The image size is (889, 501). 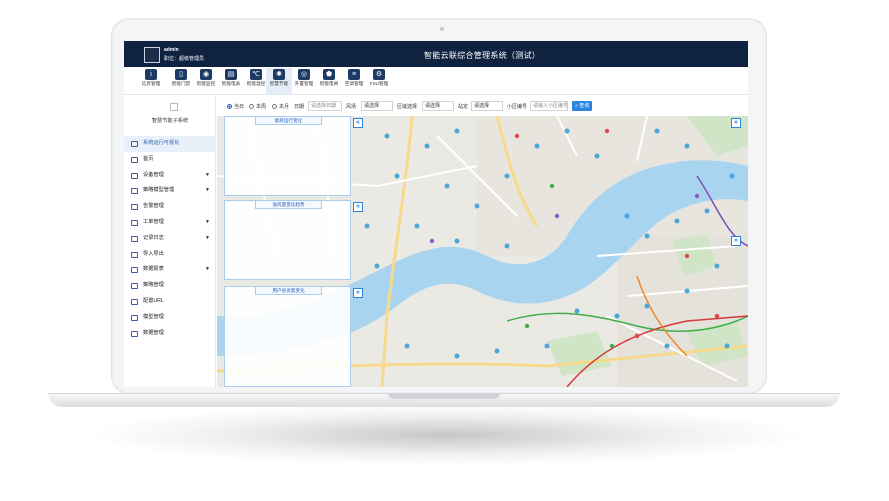 What do you see at coordinates (174, 107) in the screenshot?
I see `subsystem-logo-icon` at bounding box center [174, 107].